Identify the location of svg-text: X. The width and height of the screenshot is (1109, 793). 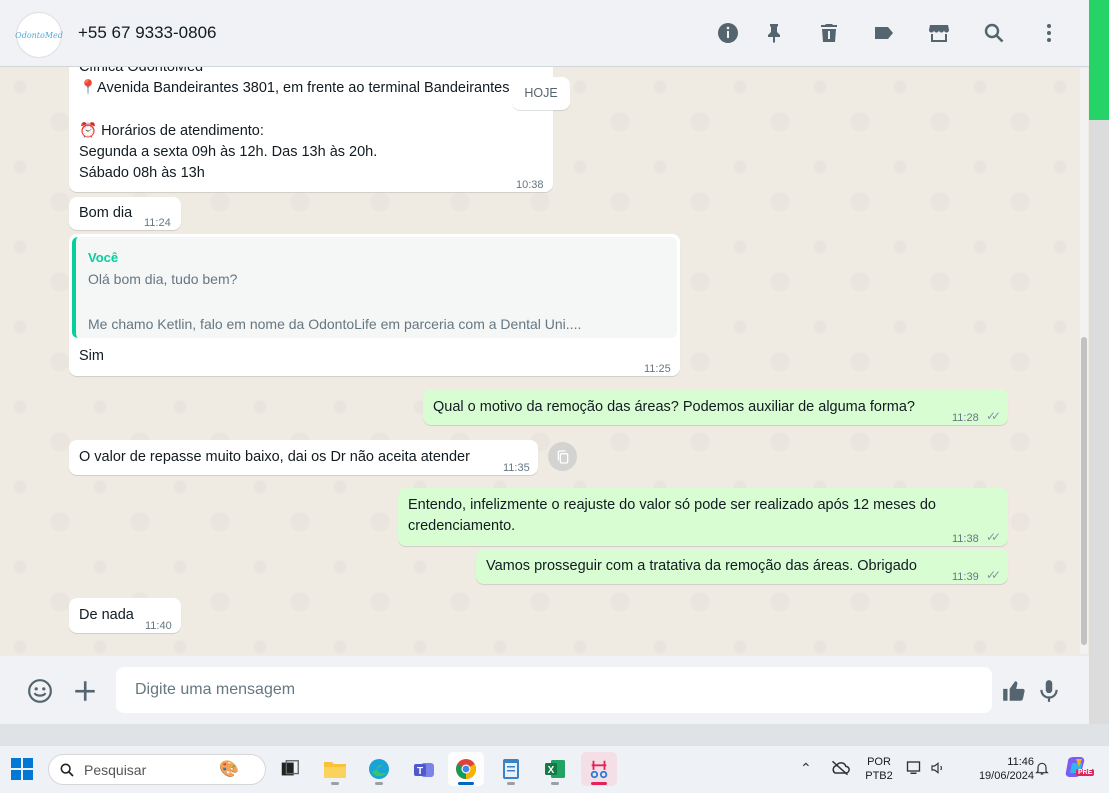
(551, 770).